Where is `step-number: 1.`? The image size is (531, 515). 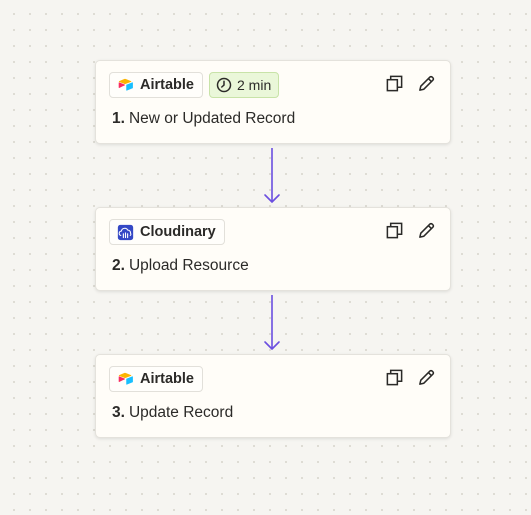 step-number: 1. is located at coordinates (118, 118).